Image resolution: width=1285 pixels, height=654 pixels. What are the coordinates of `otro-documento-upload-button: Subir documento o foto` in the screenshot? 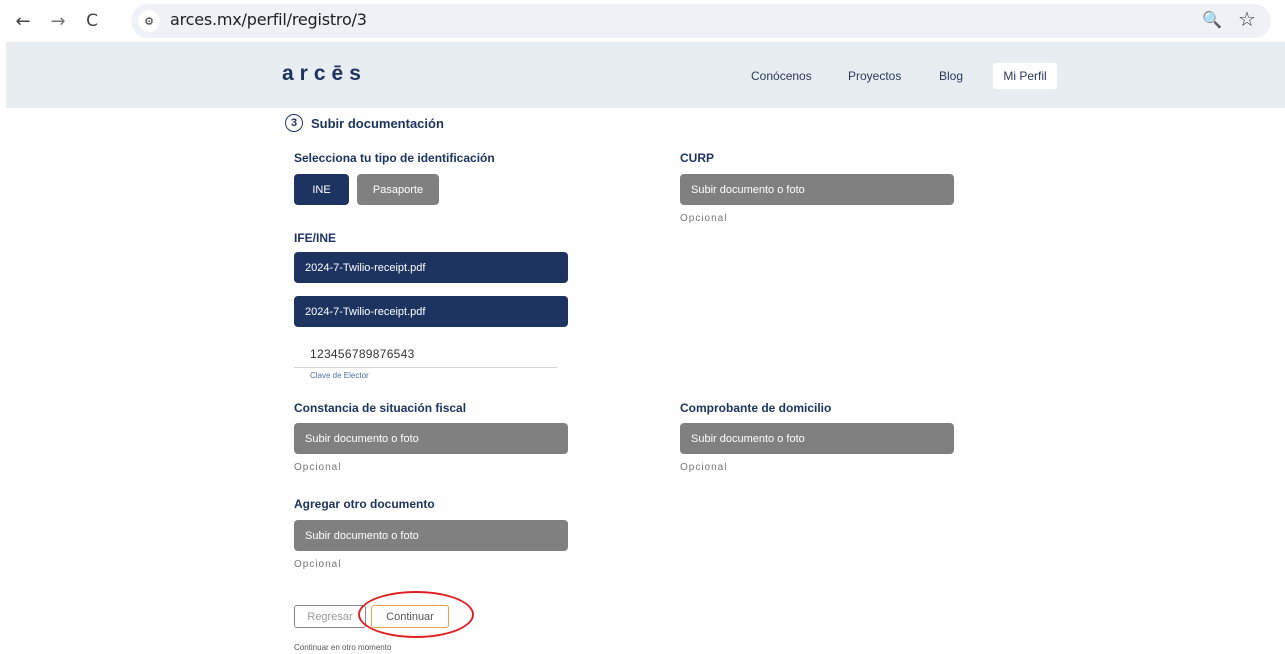 It's located at (431, 535).